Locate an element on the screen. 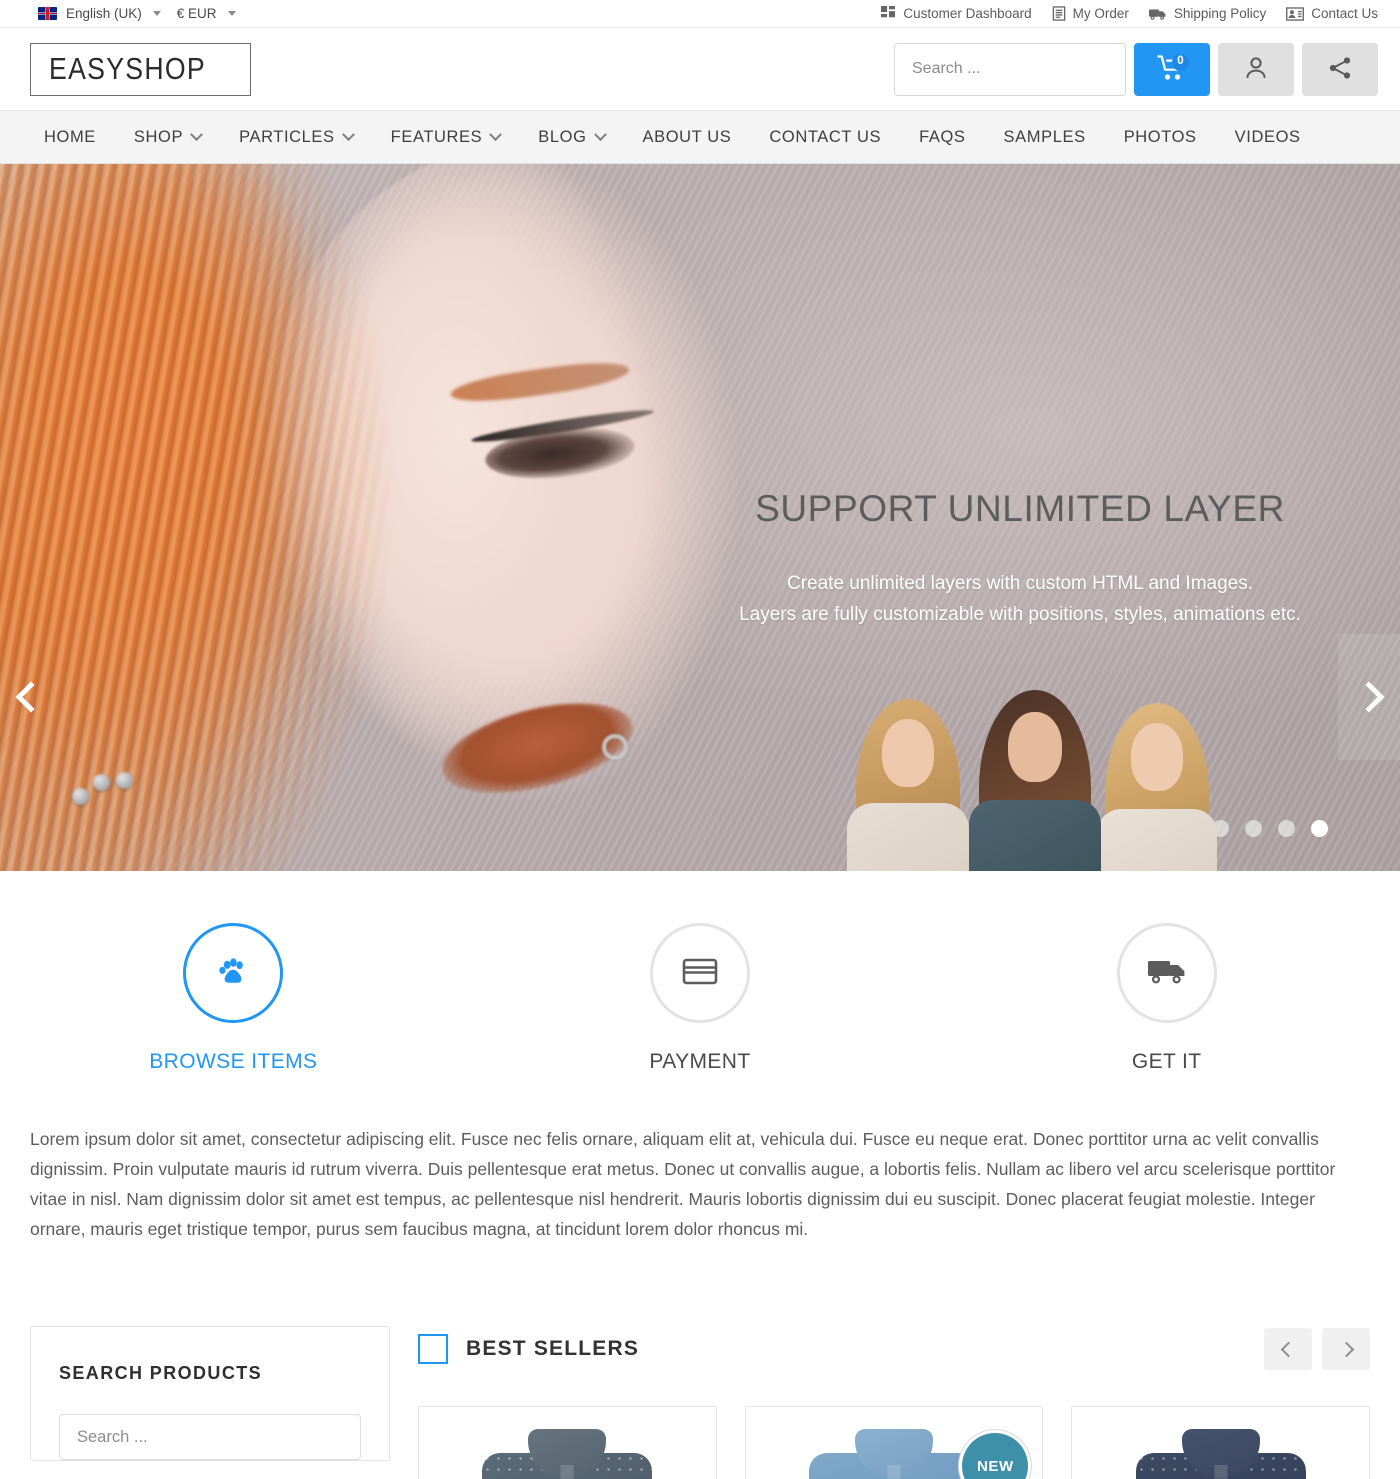  link-my-order: My Order is located at coordinates (1090, 13).